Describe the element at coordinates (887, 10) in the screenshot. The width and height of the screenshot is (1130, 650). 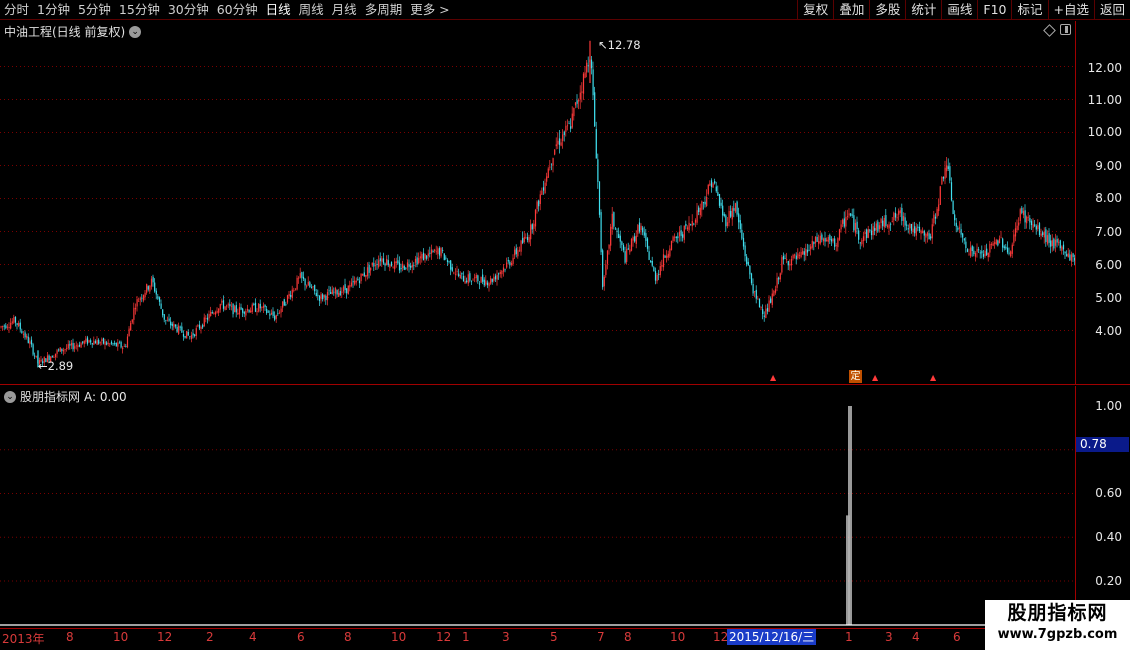
I see `multi-stock-button: 多股` at that location.